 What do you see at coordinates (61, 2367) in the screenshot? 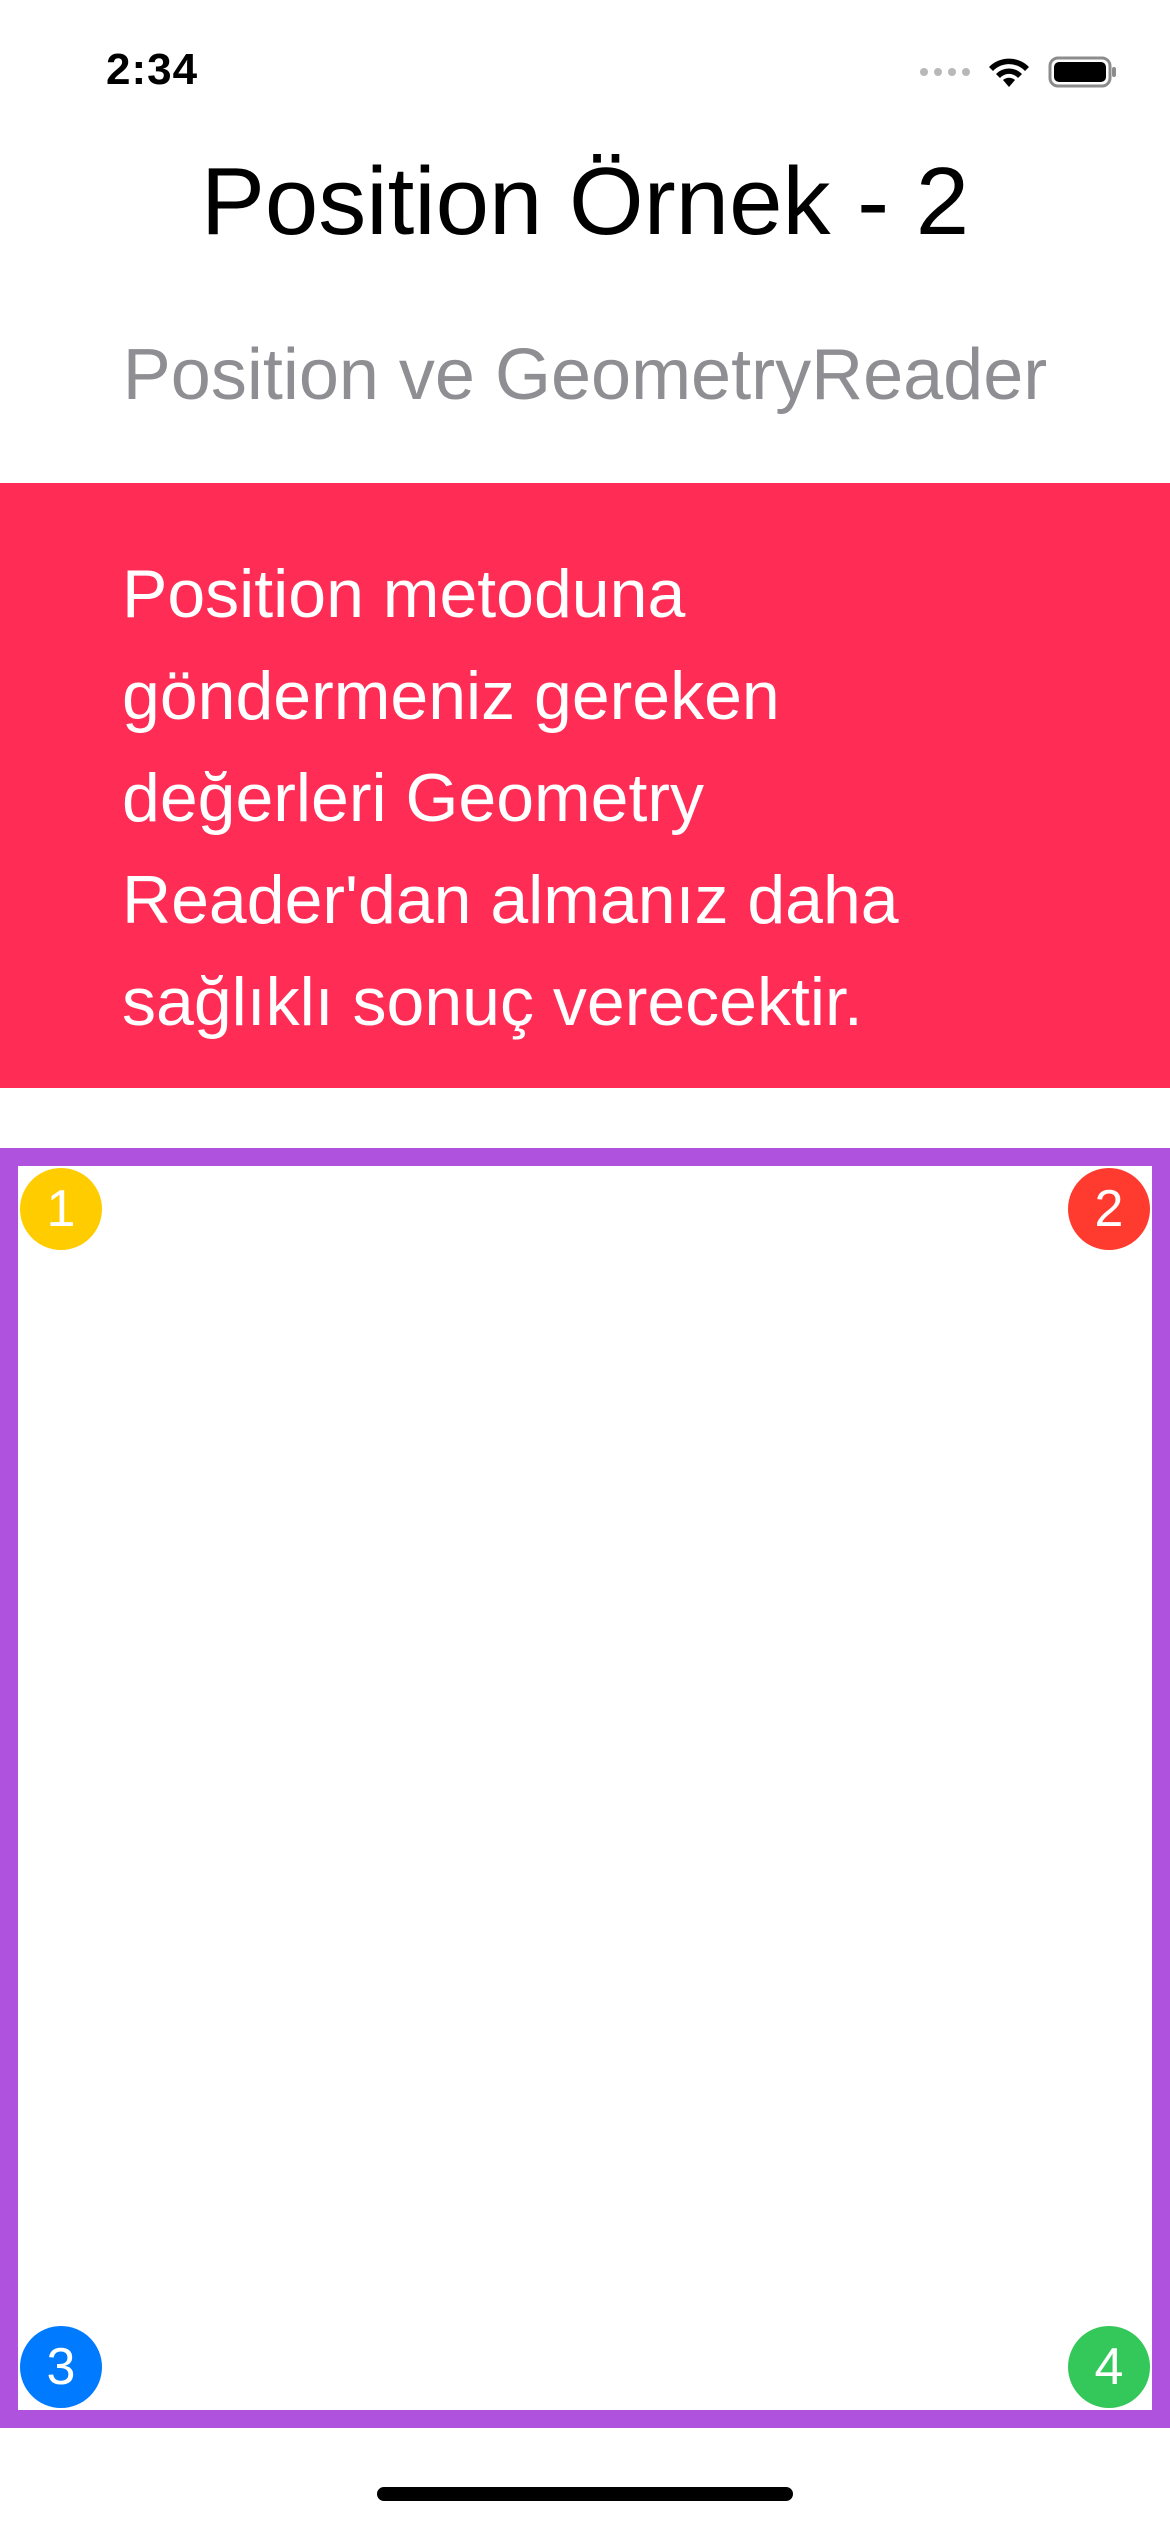
I see `corner-badge-3: 3` at bounding box center [61, 2367].